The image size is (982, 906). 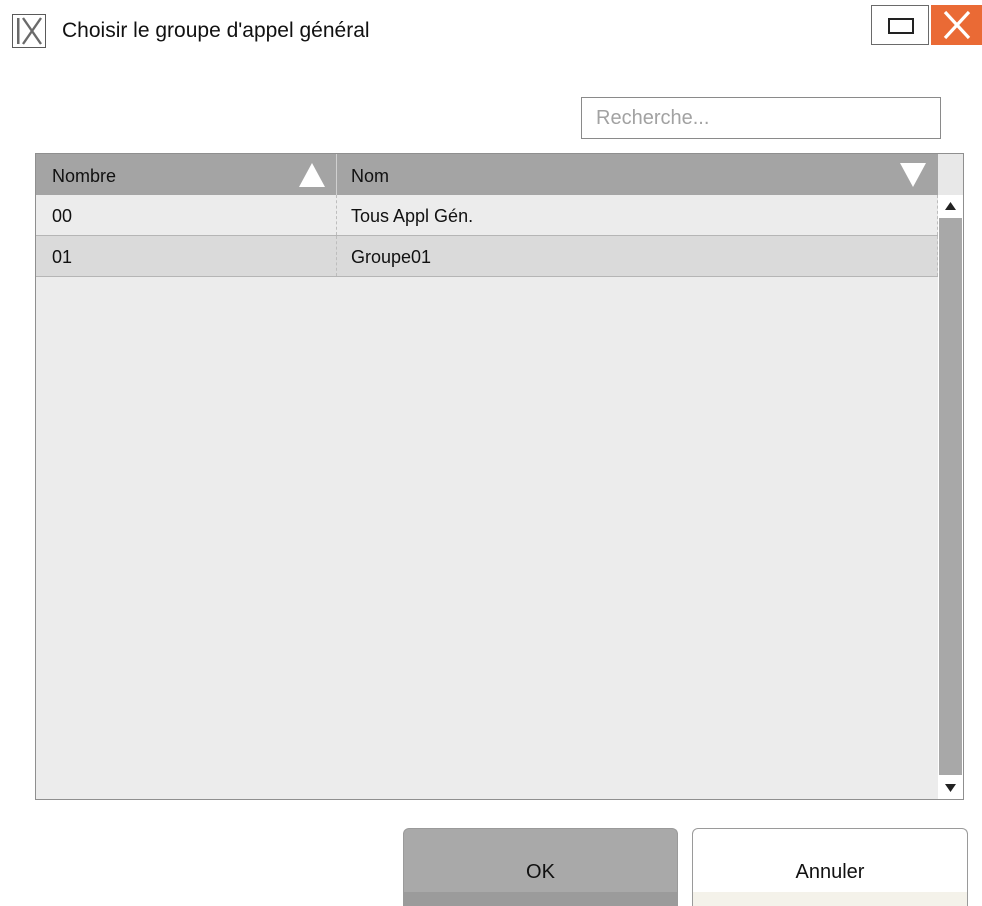 I want to click on scroll-down-arrow-icon, so click(x=950, y=788).